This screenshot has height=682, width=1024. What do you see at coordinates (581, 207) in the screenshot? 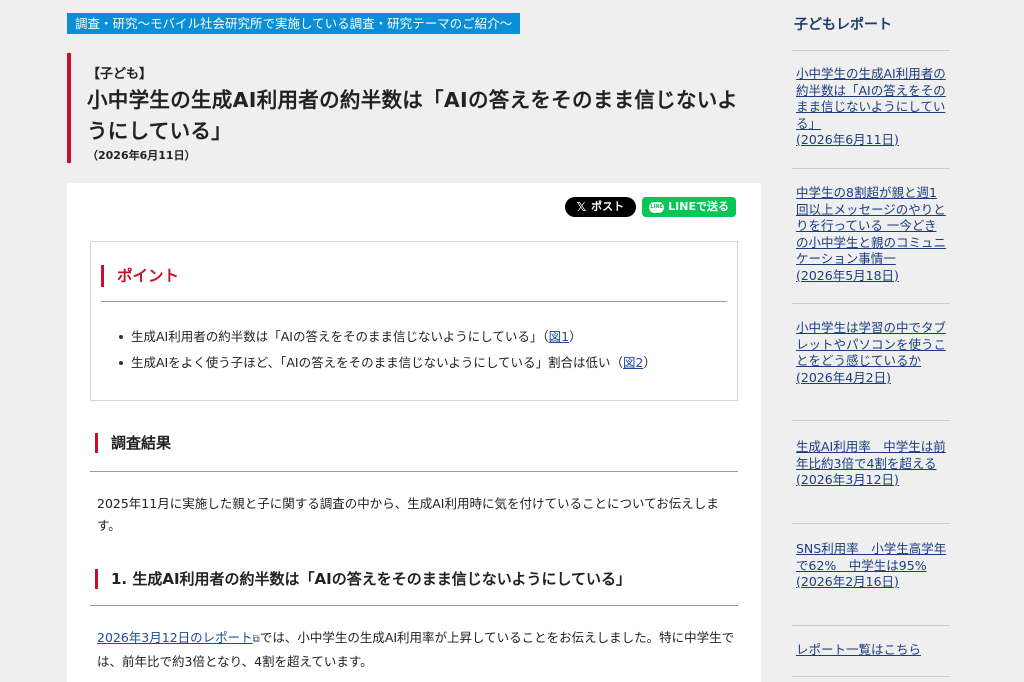
I see `x-icon: 𝕏` at bounding box center [581, 207].